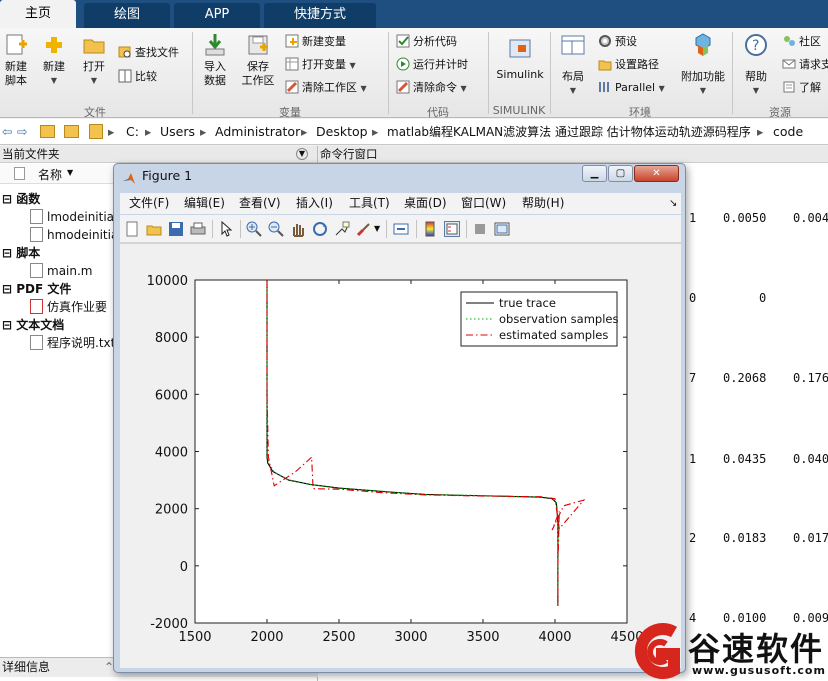 The width and height of the screenshot is (828, 681). I want to click on tab-home: 主页, so click(38, 14).